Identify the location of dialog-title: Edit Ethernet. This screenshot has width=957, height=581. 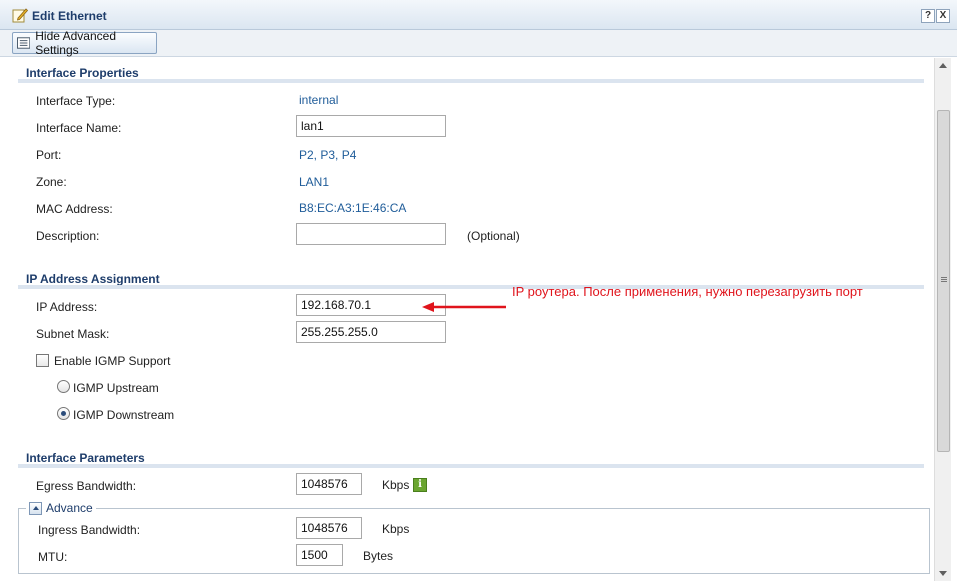
(69, 16).